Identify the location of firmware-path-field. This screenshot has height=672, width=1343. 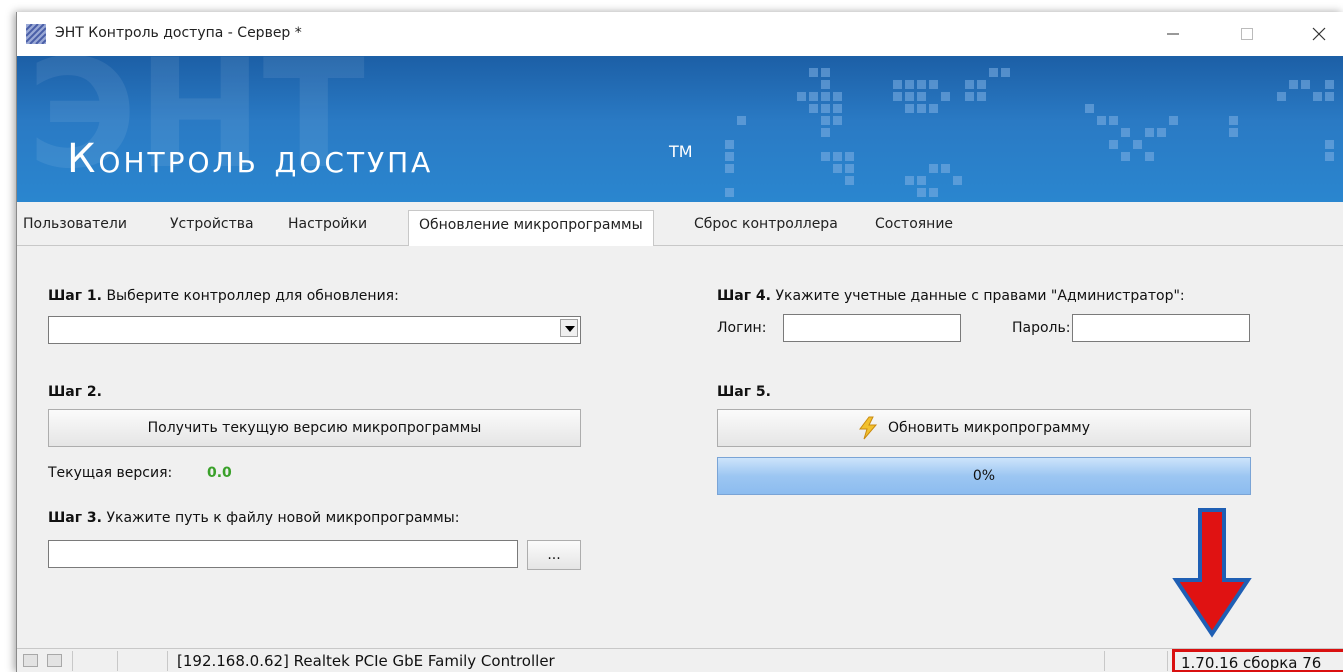
(283, 554).